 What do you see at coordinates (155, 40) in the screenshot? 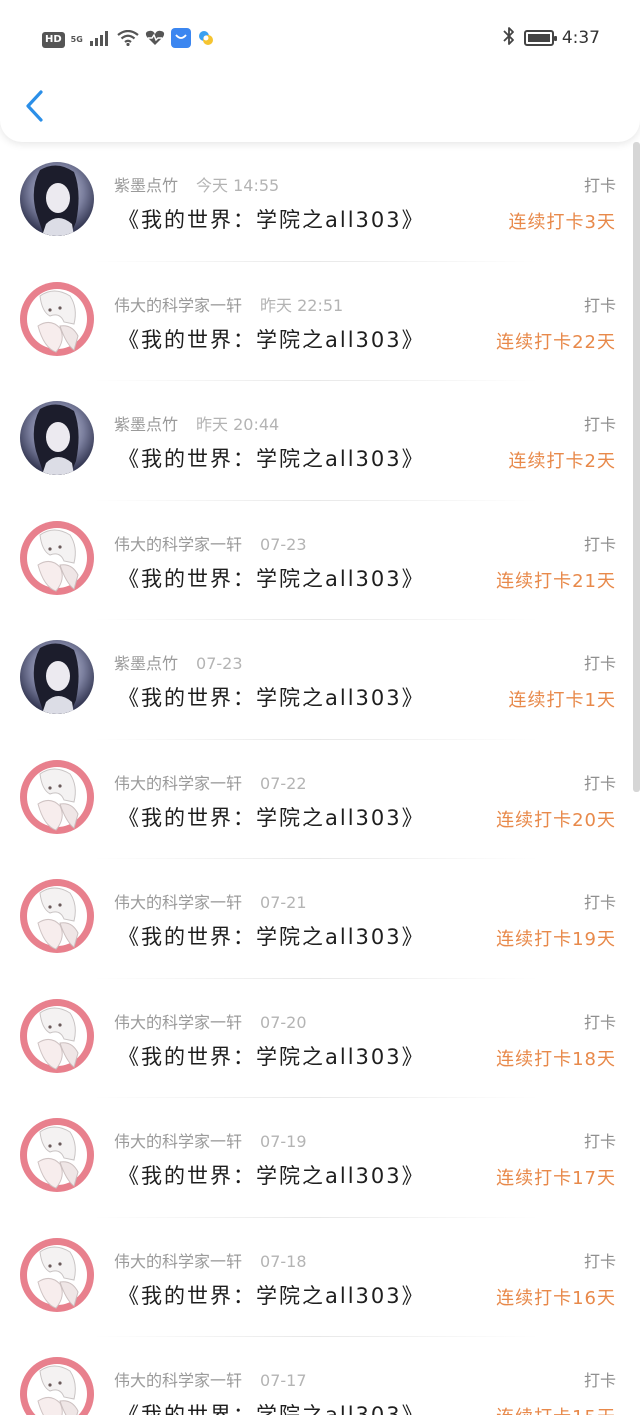
I see `heart-rate-icon` at bounding box center [155, 40].